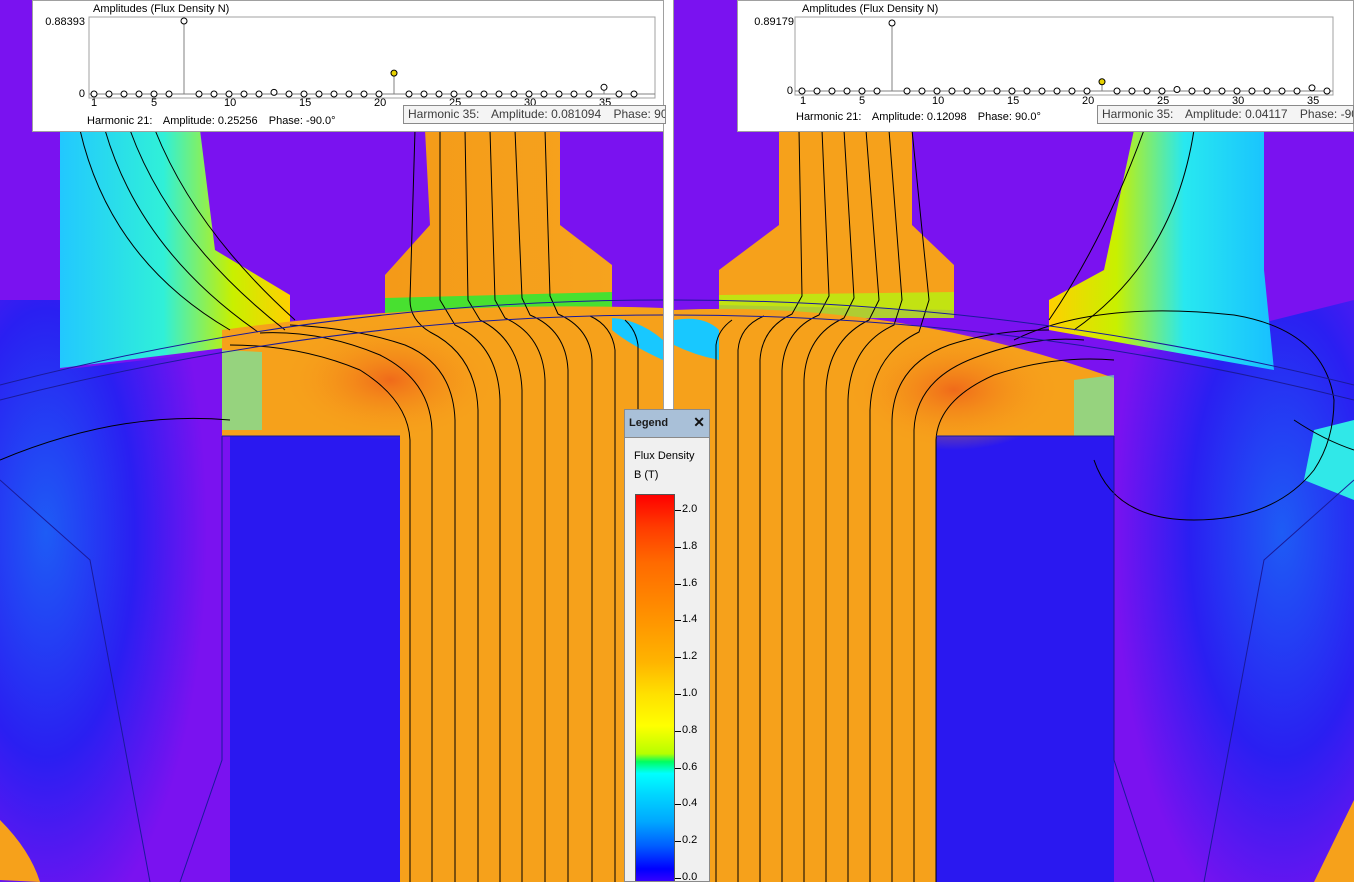 The height and width of the screenshot is (882, 1354). What do you see at coordinates (1234, 591) in the screenshot?
I see `rotor-region-right` at bounding box center [1234, 591].